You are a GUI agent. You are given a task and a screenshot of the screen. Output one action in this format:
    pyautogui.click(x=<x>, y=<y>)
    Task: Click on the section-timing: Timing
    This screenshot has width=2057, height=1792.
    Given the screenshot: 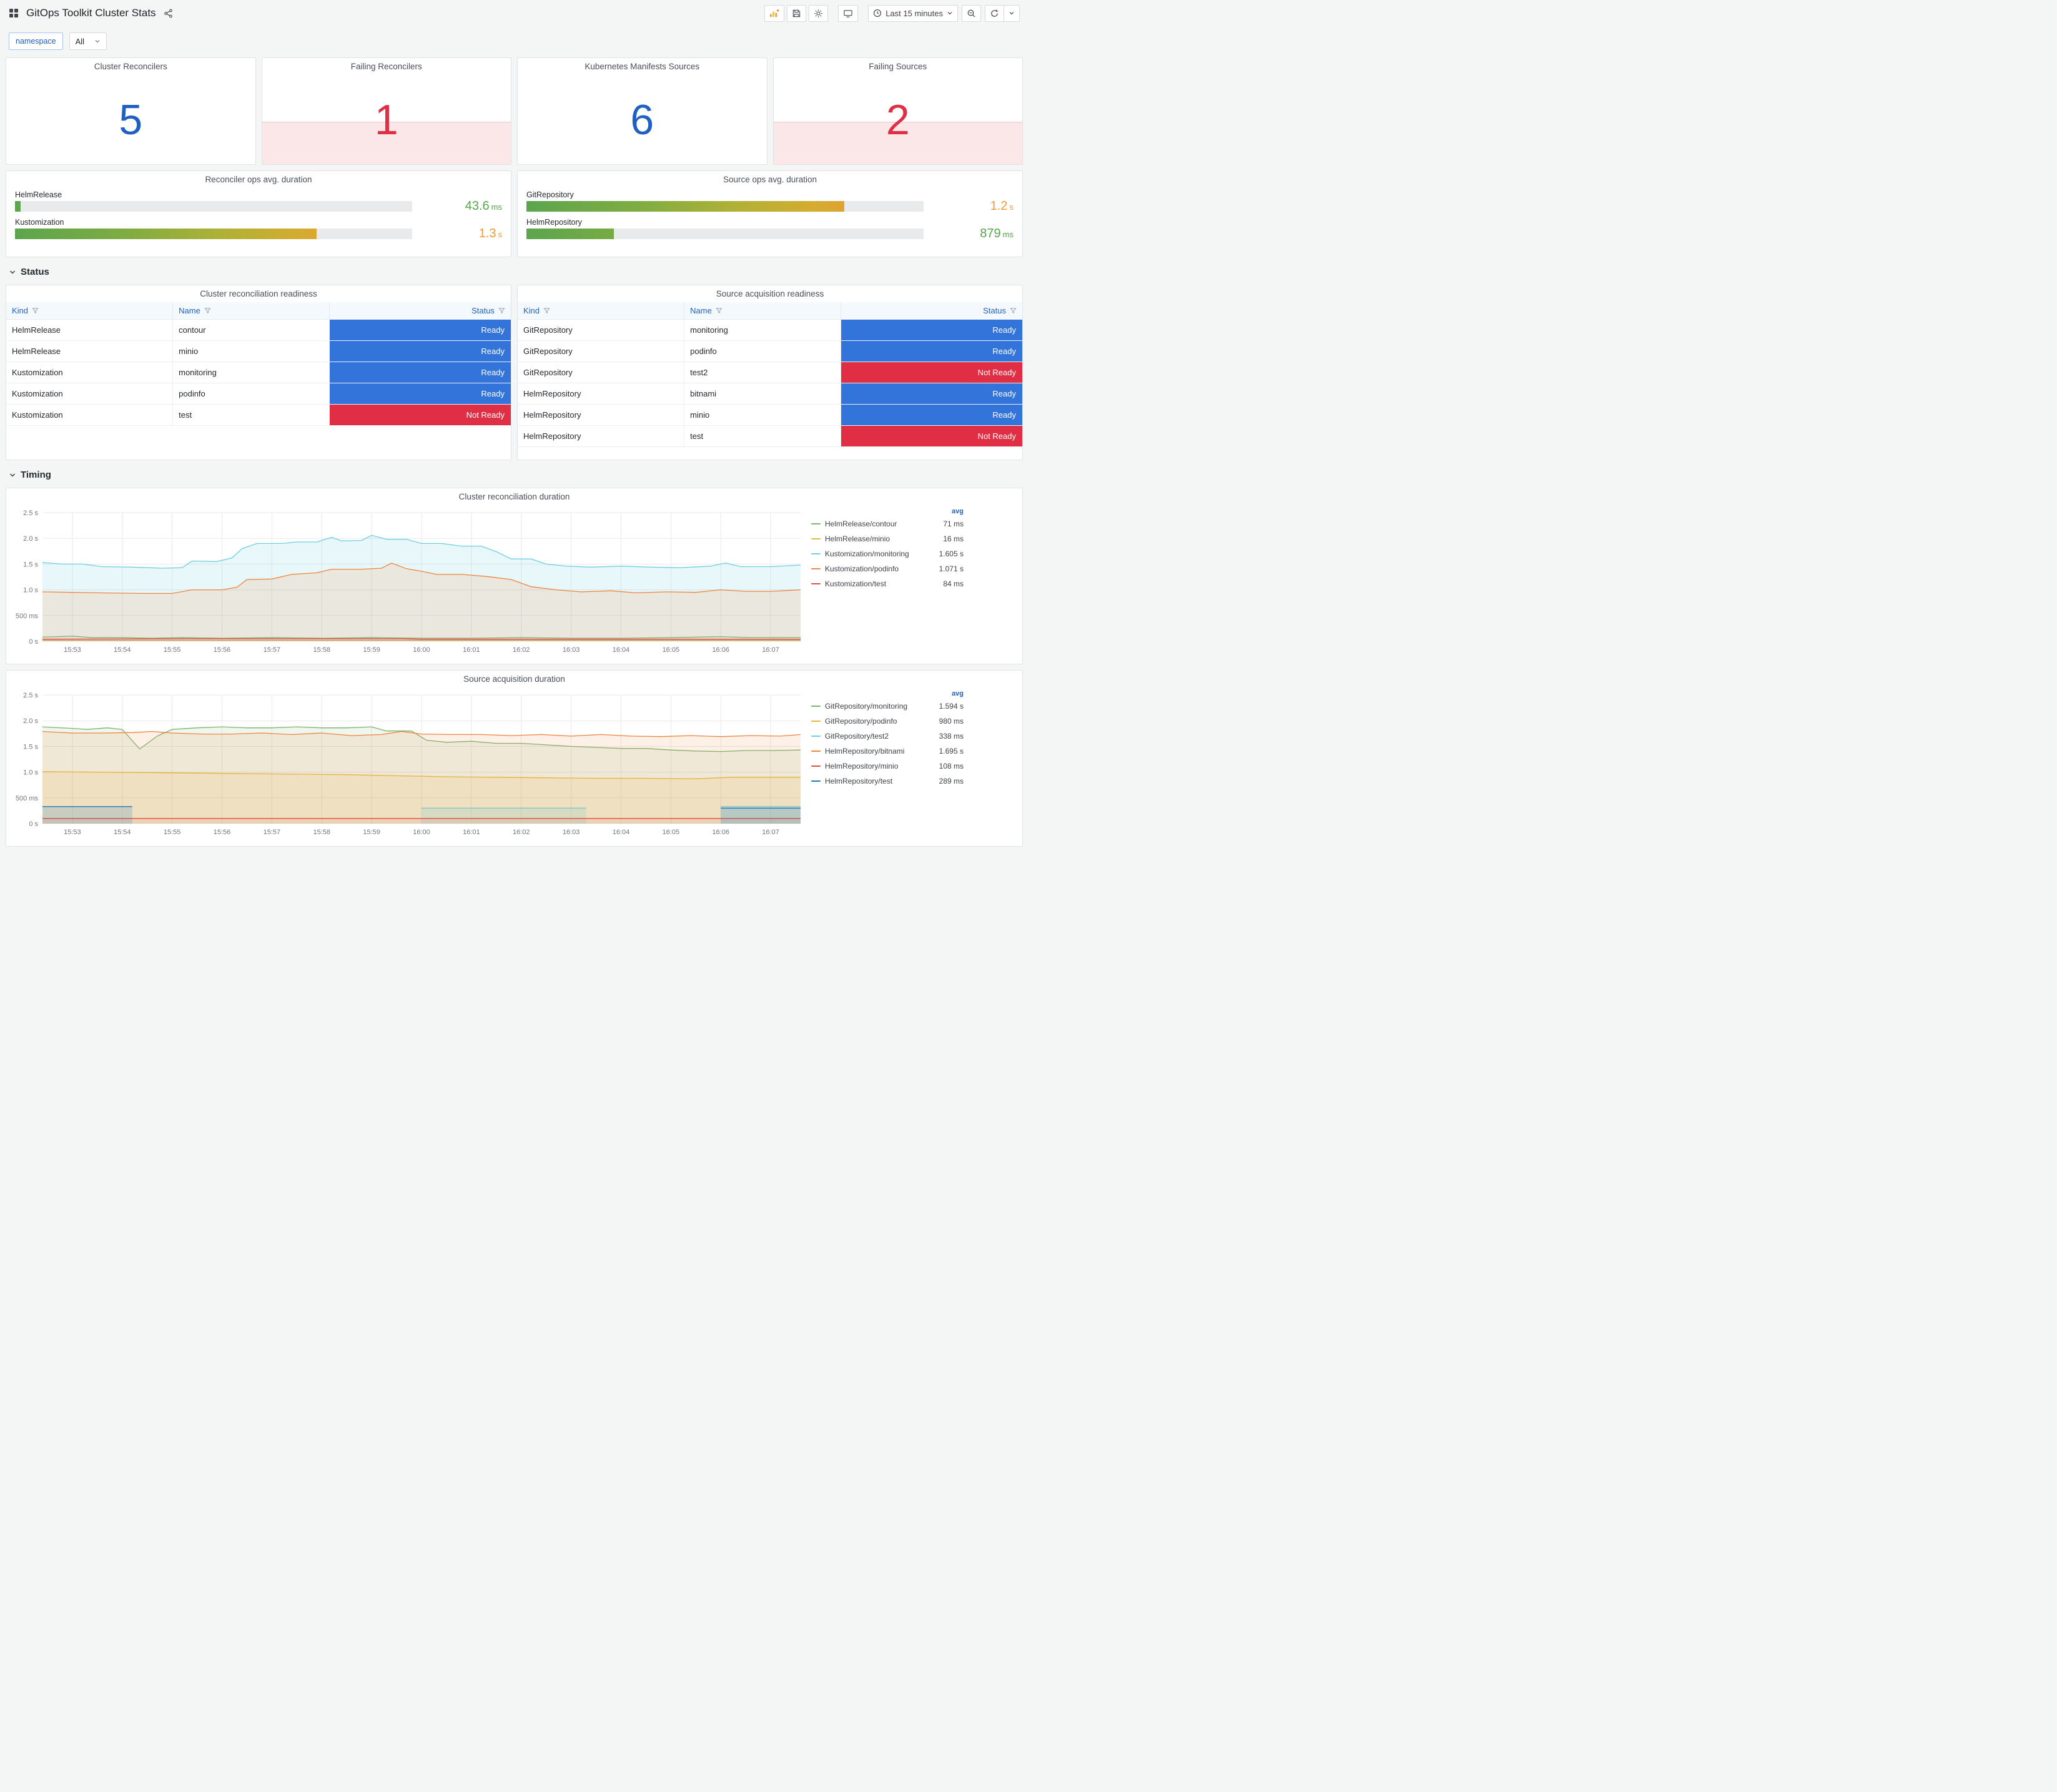 What is the action you would take?
    pyautogui.click(x=514, y=477)
    